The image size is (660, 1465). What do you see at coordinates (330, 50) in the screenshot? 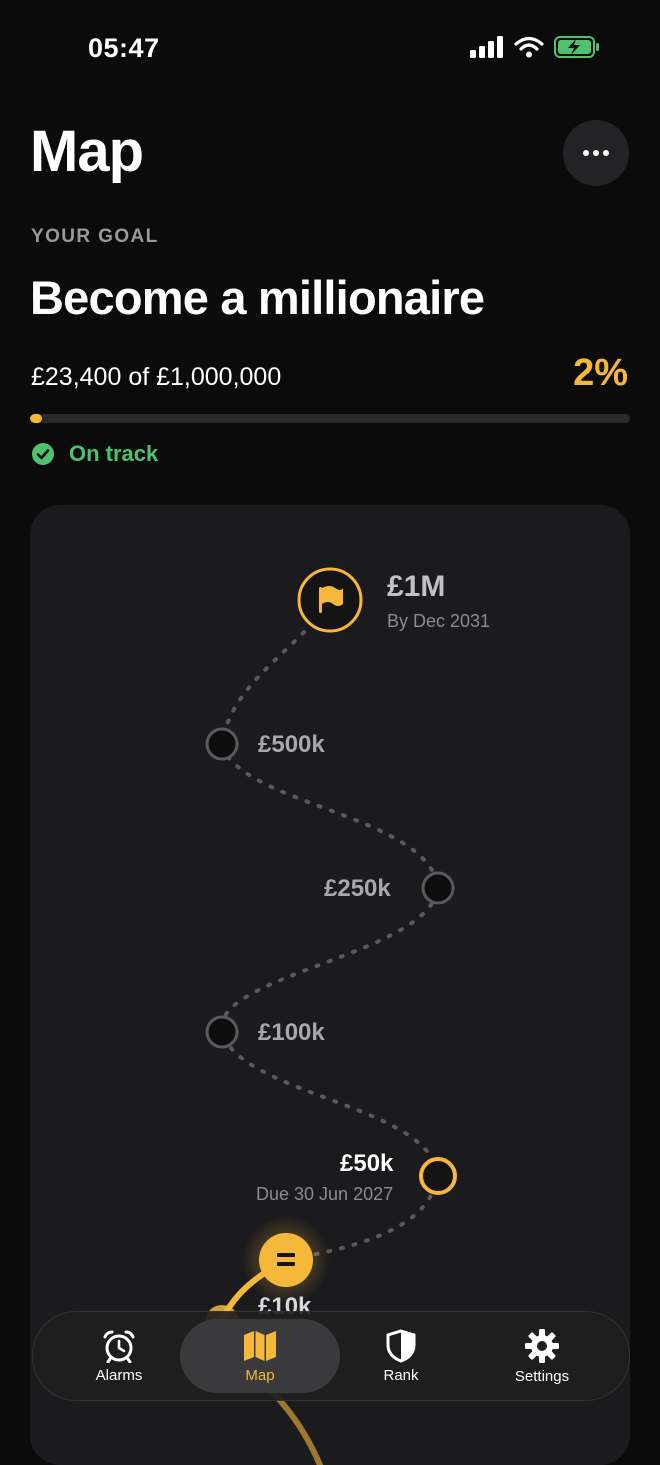
I see `status-bar: 05:47` at bounding box center [330, 50].